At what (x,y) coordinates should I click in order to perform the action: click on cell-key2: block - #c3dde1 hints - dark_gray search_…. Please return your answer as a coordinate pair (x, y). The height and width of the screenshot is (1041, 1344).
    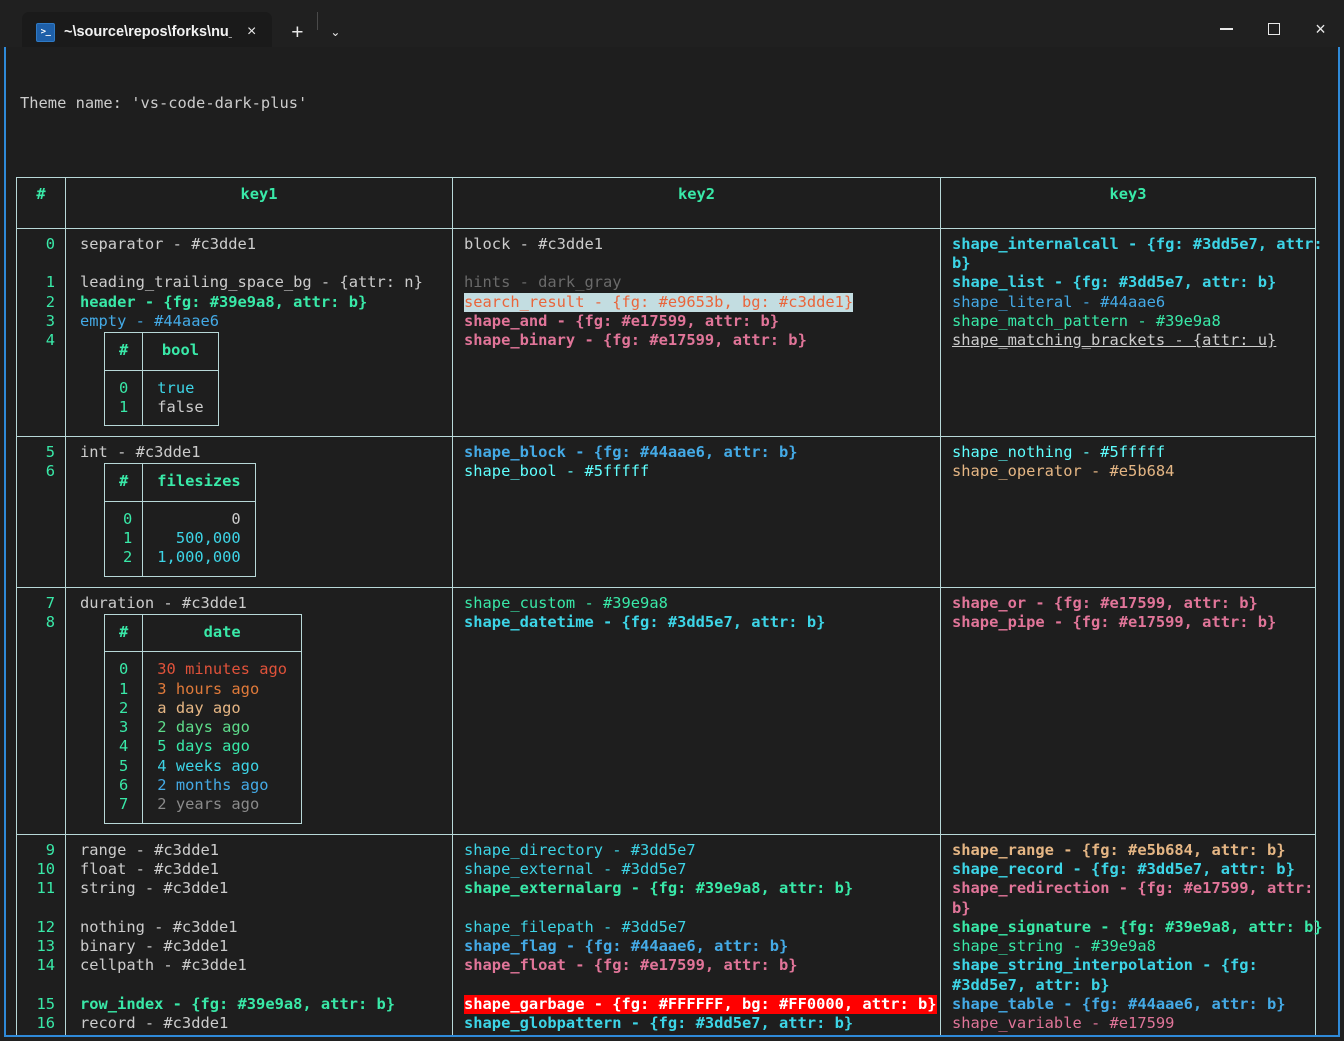
    Looking at the image, I should click on (696, 332).